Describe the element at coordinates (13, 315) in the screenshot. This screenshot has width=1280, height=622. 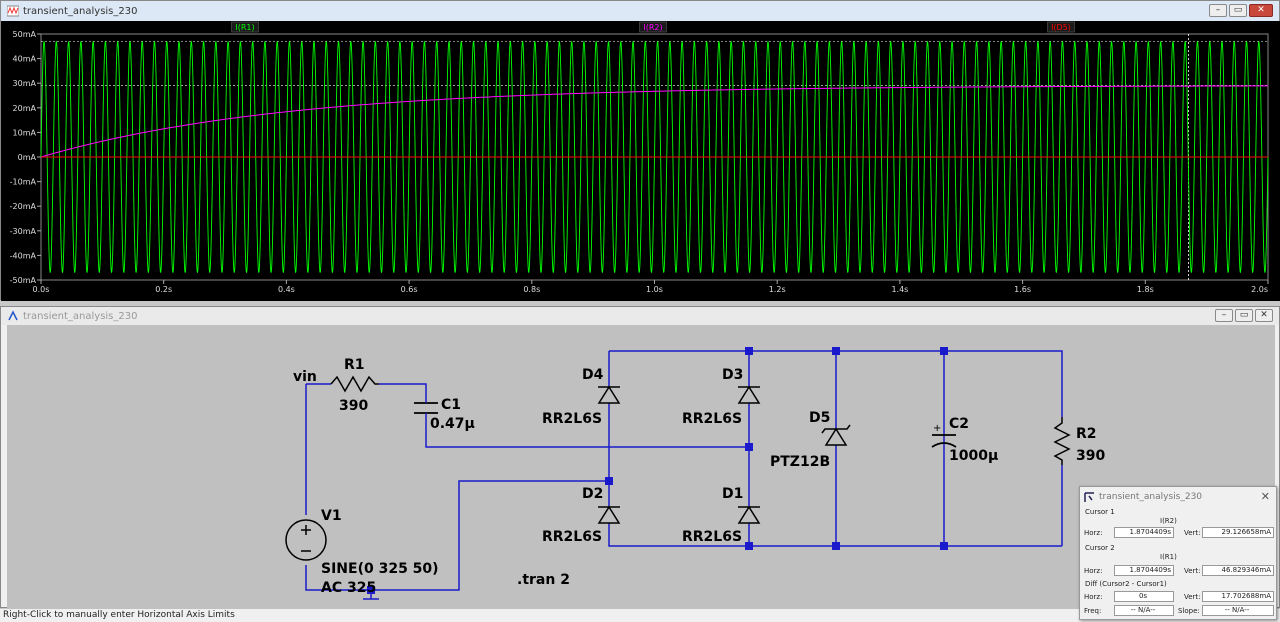
I see `schematic-icon` at that location.